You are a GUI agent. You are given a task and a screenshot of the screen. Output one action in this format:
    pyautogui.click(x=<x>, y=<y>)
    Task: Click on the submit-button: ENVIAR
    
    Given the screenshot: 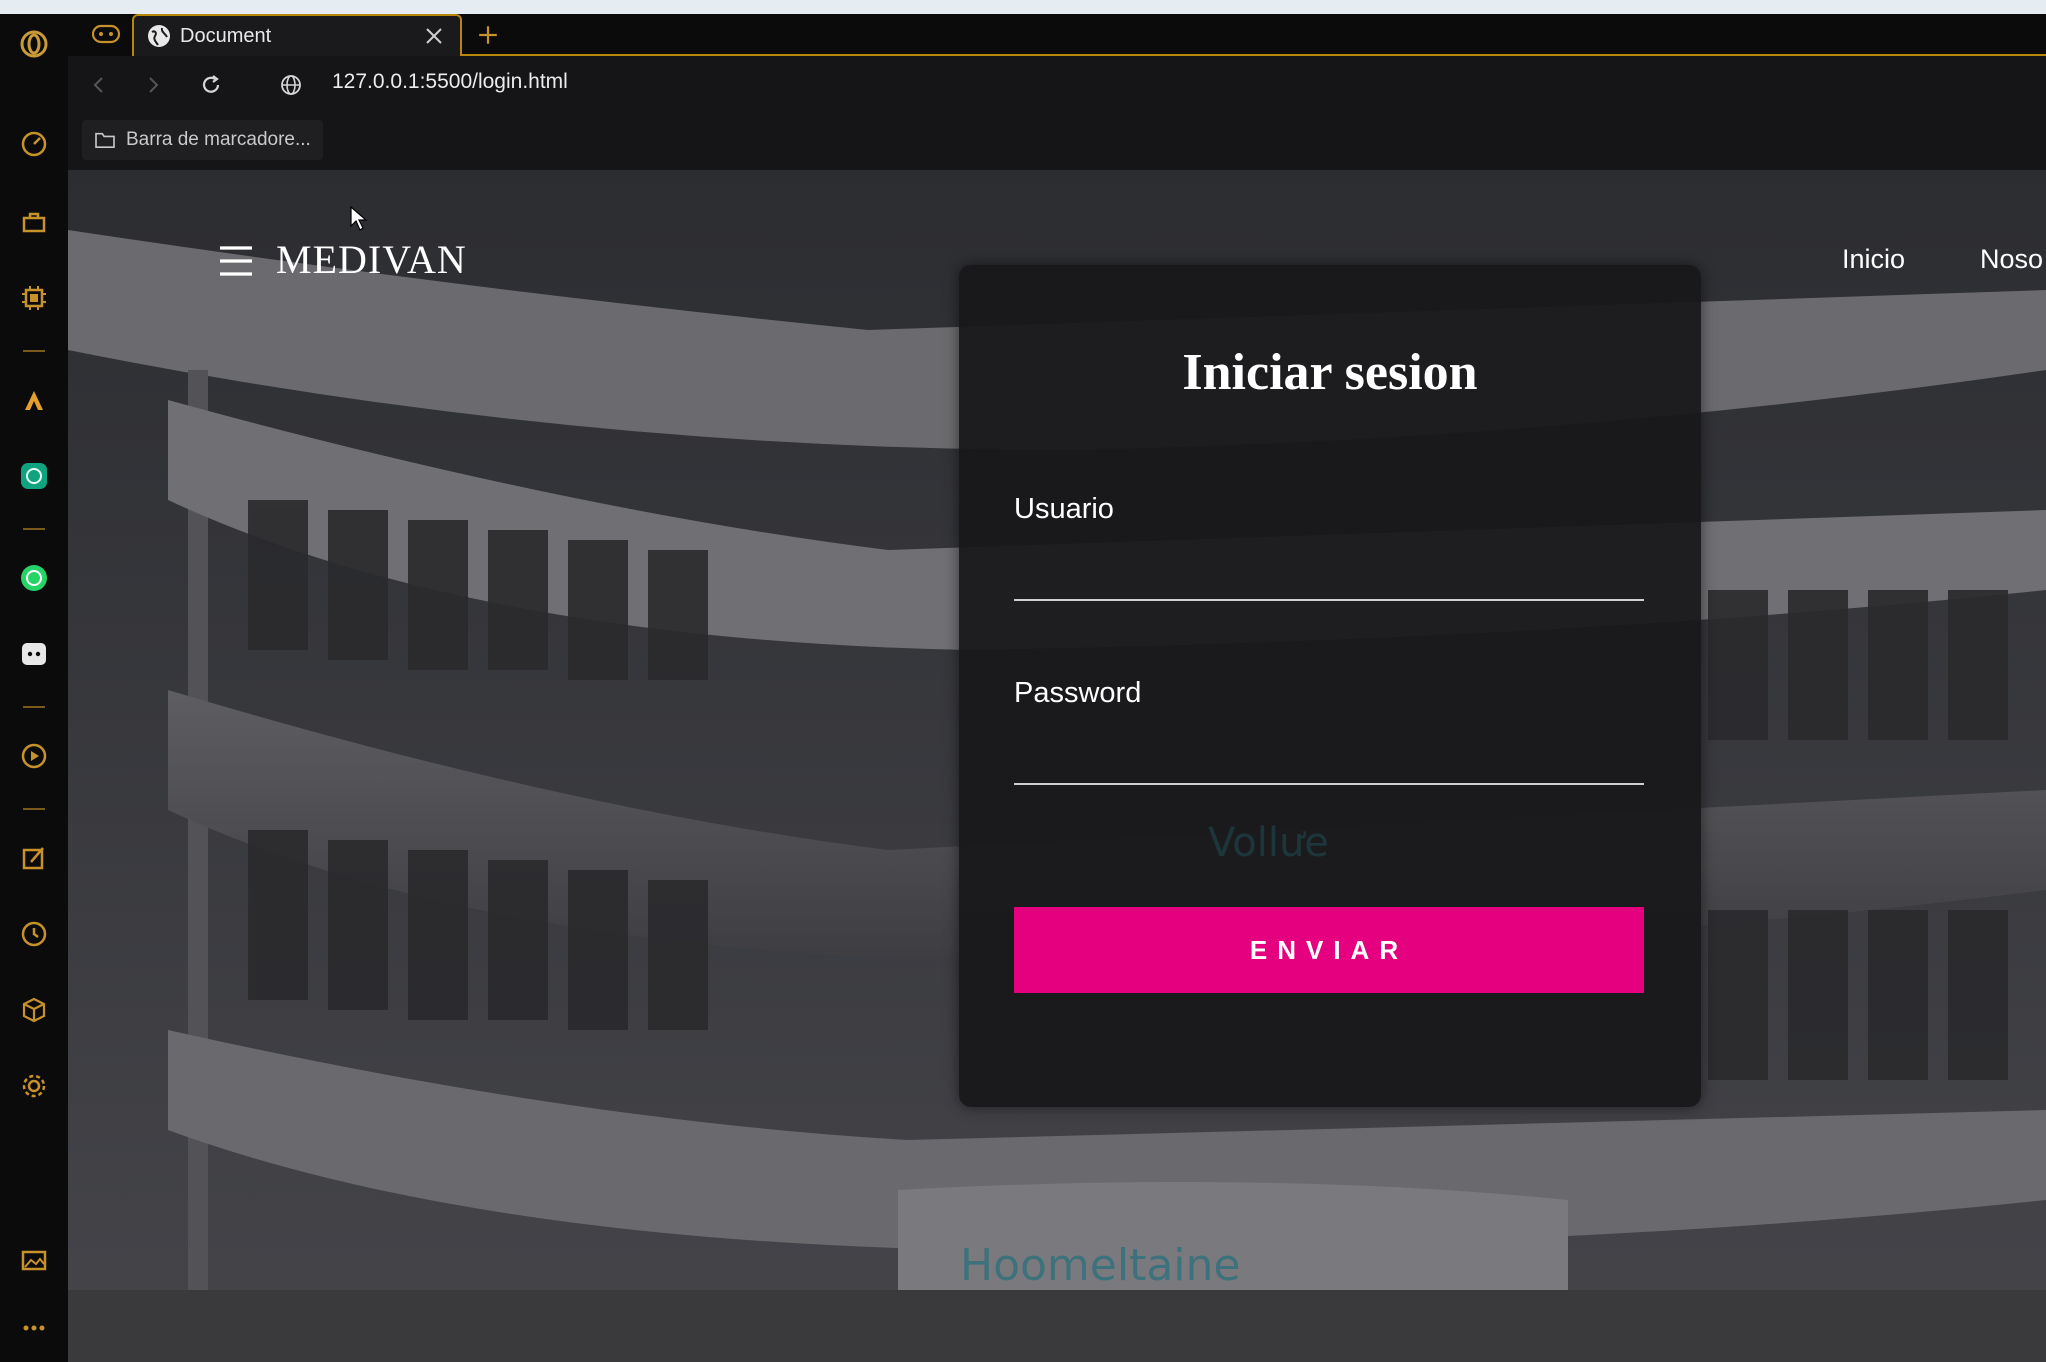 What is the action you would take?
    pyautogui.click(x=1329, y=950)
    